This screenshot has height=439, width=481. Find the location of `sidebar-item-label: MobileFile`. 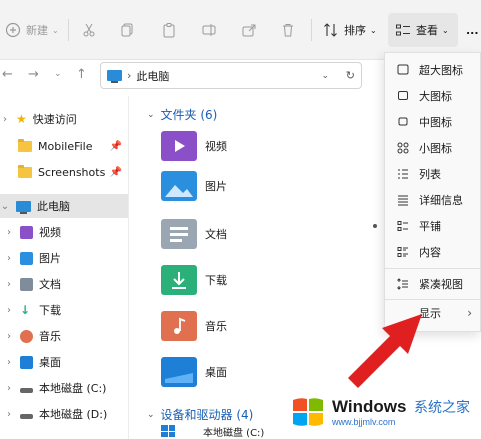

sidebar-item-label: MobileFile is located at coordinates (65, 146).